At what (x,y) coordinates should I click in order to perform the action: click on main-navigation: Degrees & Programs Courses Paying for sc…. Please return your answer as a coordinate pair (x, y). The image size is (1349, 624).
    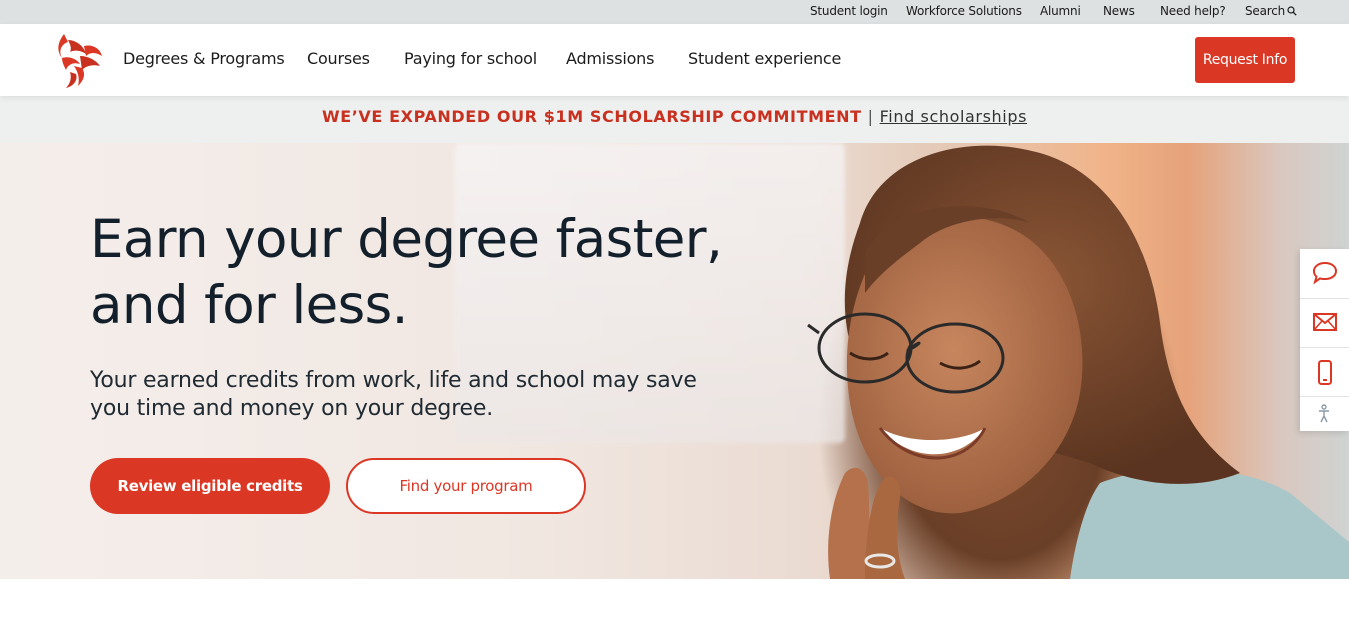
    Looking at the image, I should click on (674, 60).